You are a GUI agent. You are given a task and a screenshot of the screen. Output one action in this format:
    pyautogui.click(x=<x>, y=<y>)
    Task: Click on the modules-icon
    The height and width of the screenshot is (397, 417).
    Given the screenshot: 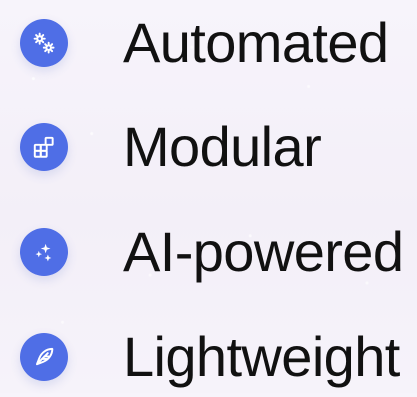 What is the action you would take?
    pyautogui.click(x=44, y=147)
    